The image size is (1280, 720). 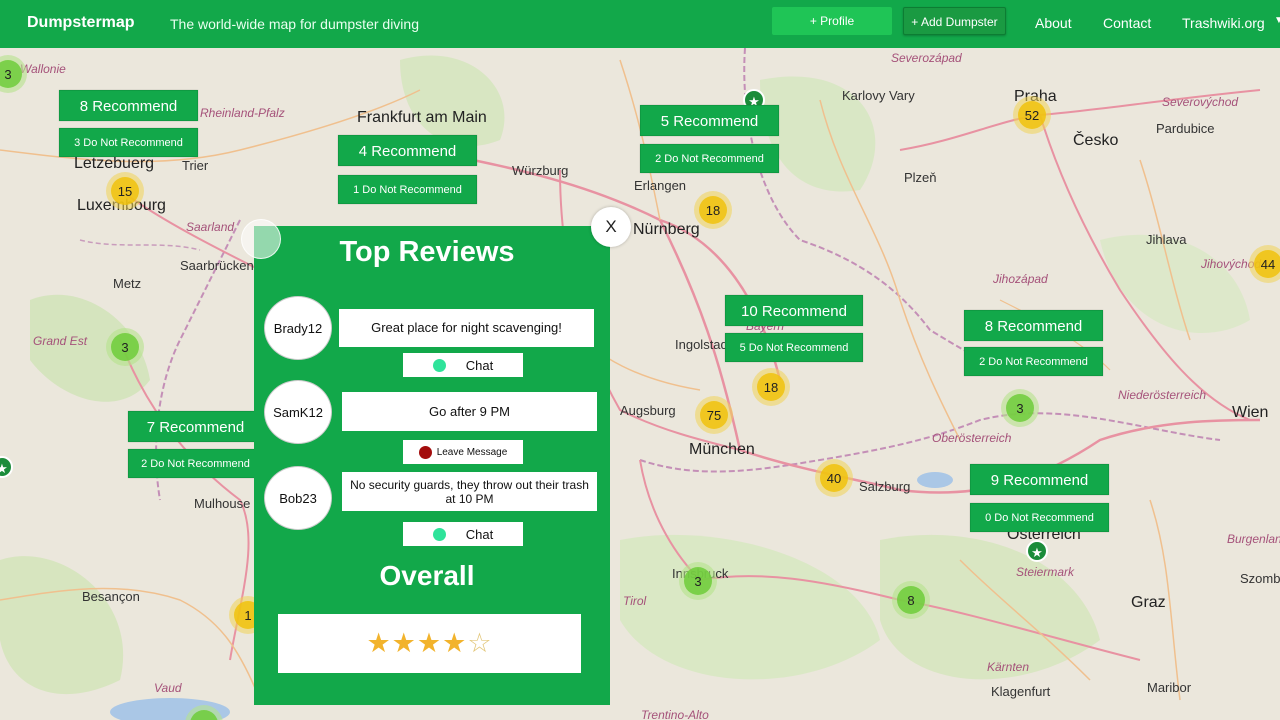 I want to click on overall-label: Overall, so click(x=427, y=575).